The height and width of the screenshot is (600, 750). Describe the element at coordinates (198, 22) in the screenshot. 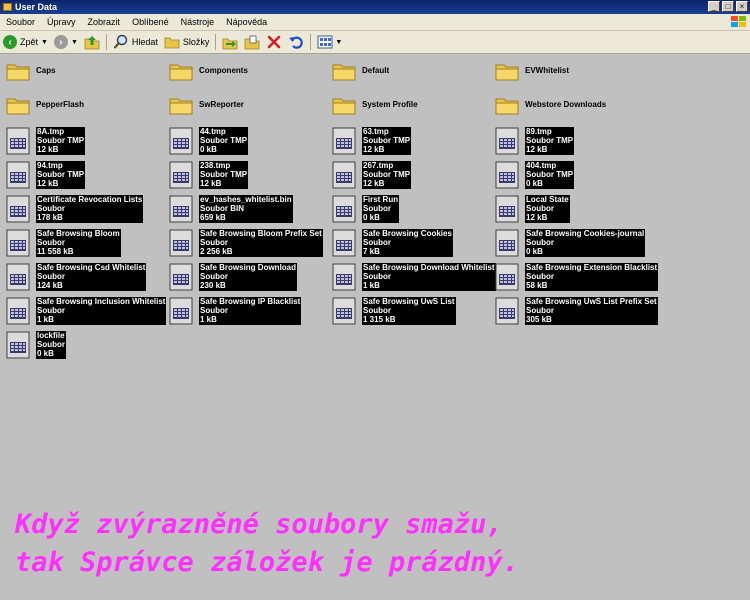

I see `menu-tools: Nástroje` at that location.